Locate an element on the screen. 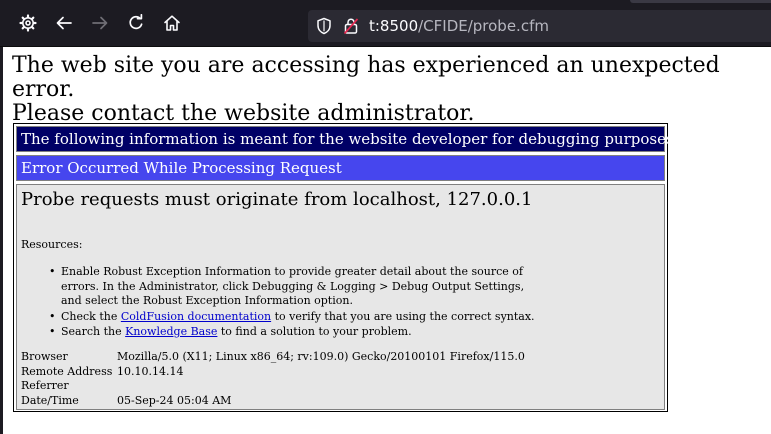  back-button is located at coordinates (64, 23).